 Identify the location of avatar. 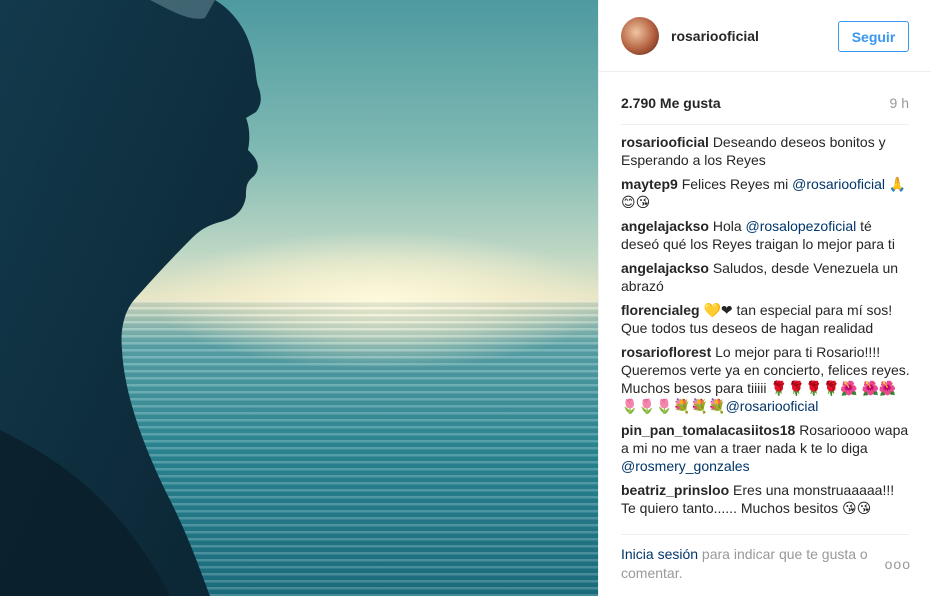
(640, 35).